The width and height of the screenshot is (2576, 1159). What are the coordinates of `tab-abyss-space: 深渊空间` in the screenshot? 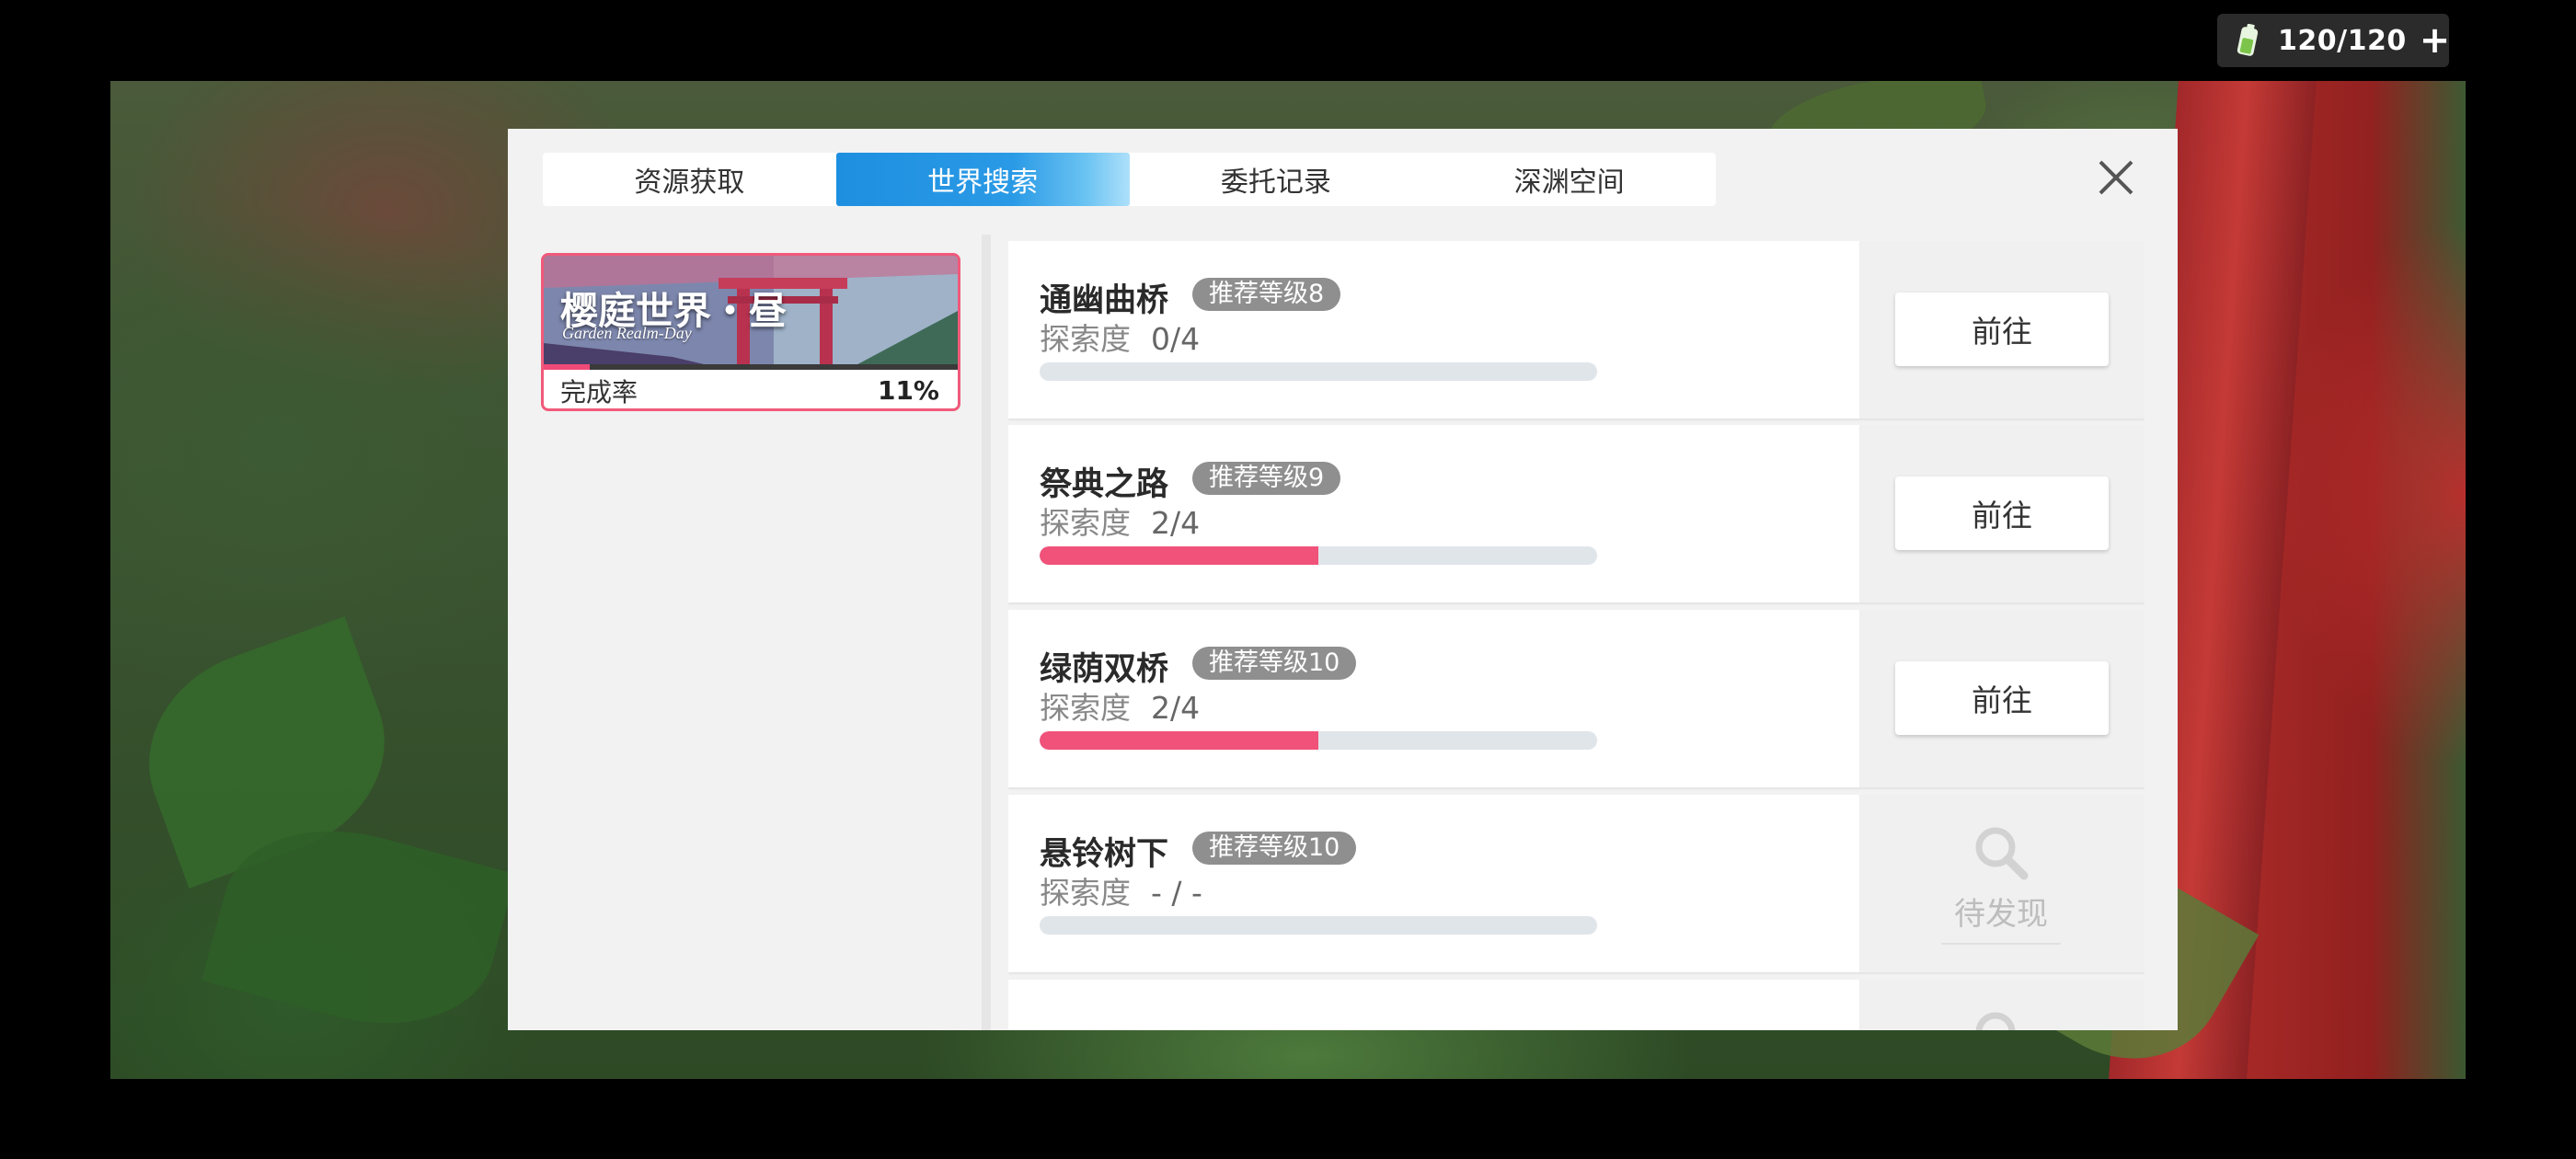 It's located at (1569, 179).